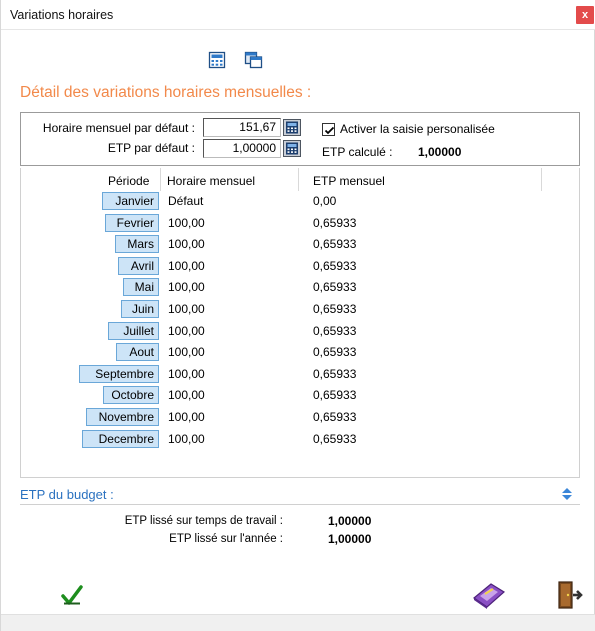 Image resolution: width=595 pixels, height=631 pixels. What do you see at coordinates (62, 15) in the screenshot?
I see `window-title: Variations horaires` at bounding box center [62, 15].